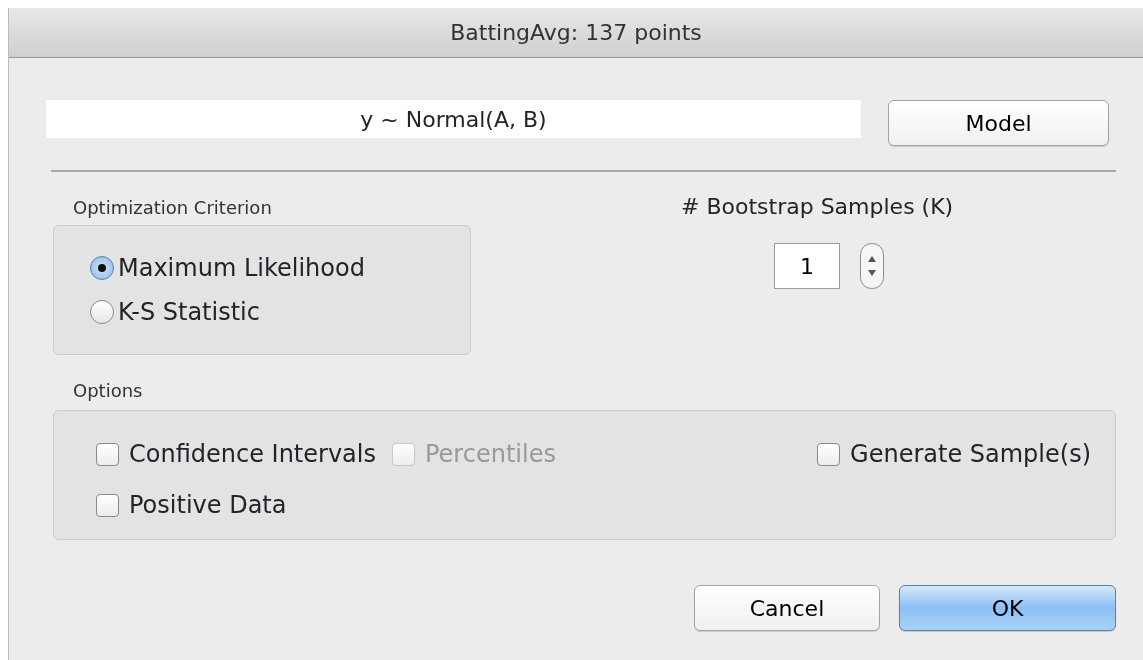  I want to click on checkbox-label: Generate Sample(s), so click(970, 454).